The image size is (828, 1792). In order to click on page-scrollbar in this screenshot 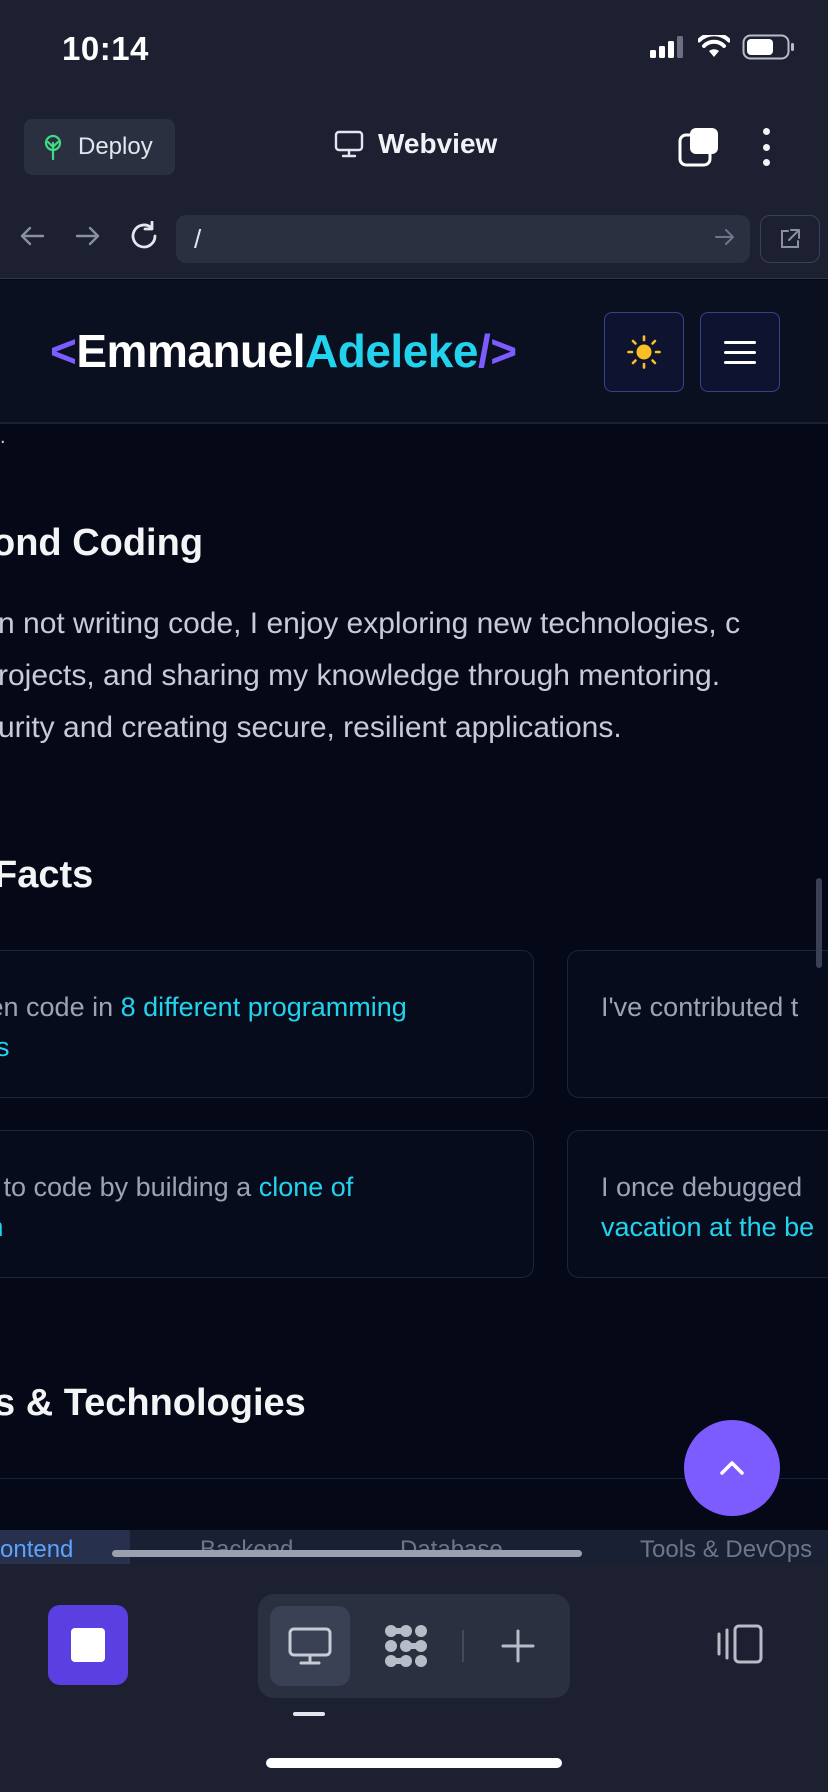, I will do `click(819, 923)`.